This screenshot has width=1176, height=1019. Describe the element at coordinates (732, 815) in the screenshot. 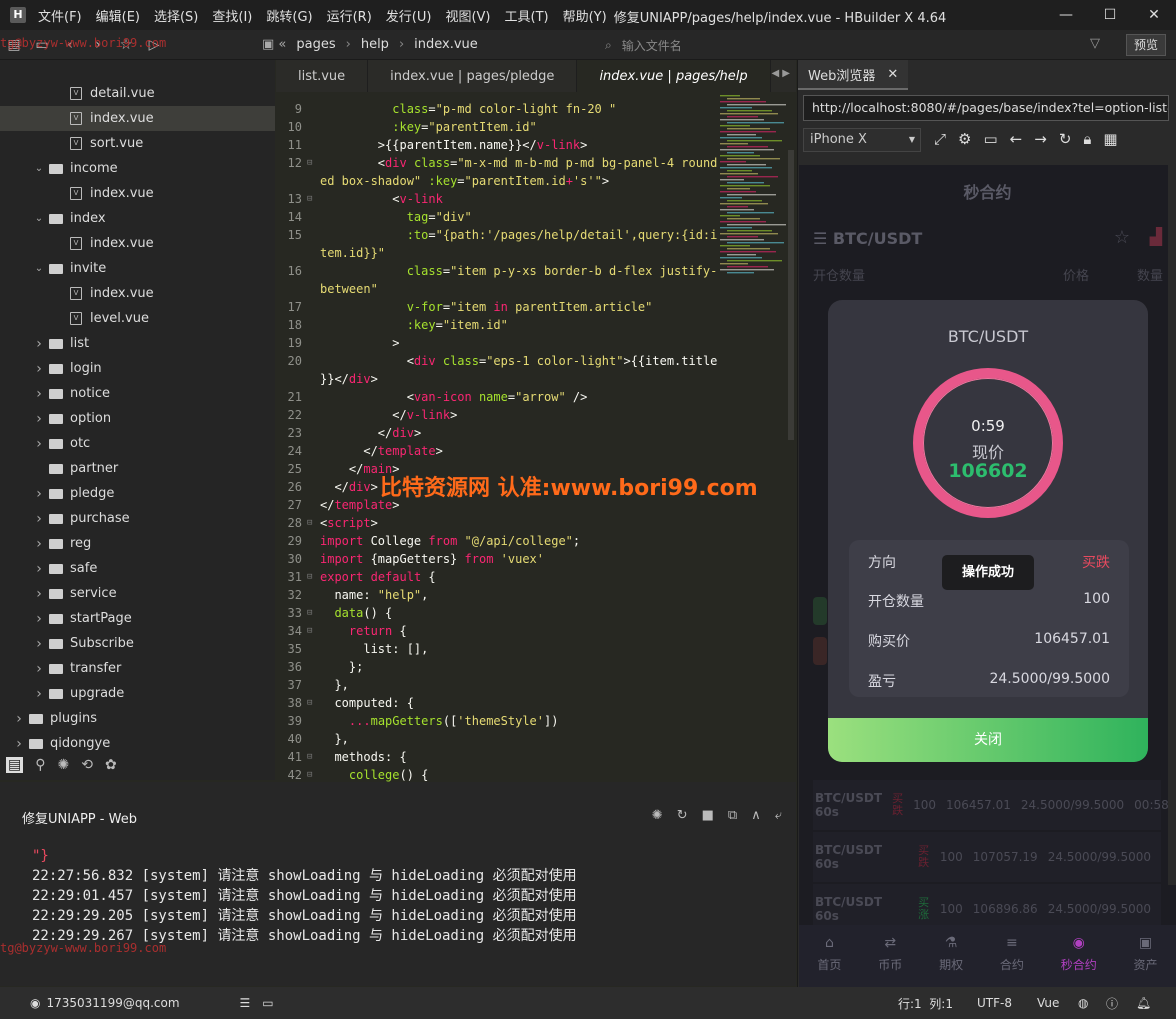

I see `open-external-icon: ⧉` at that location.